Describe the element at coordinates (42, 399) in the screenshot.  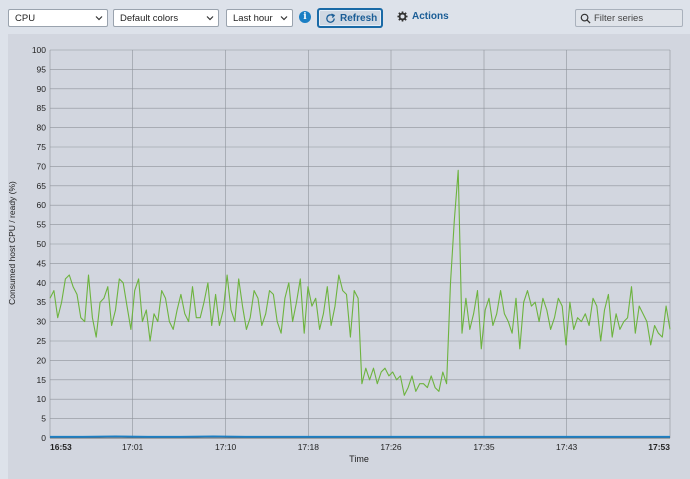
I see `y-tick-label: 10` at that location.